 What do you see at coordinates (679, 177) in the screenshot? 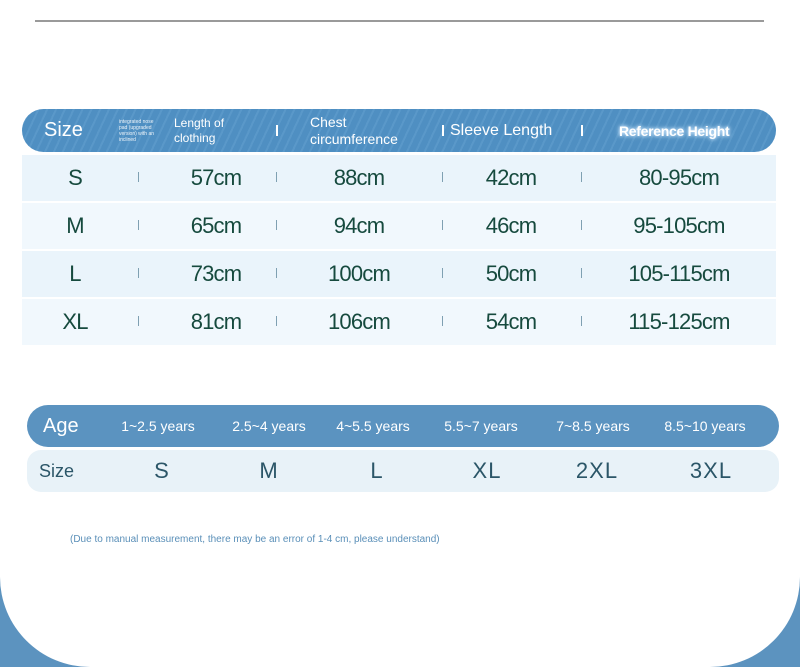
I see `cell-height: 80-95cm` at bounding box center [679, 177].